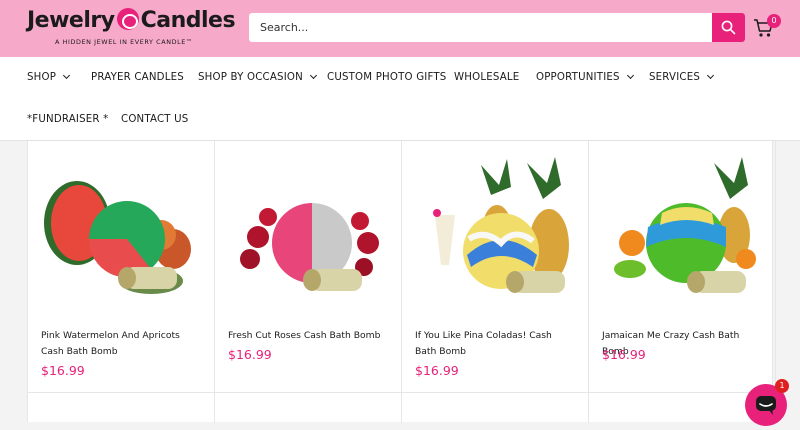  What do you see at coordinates (486, 77) in the screenshot?
I see `nav-item-wholesale: WHOLESALE` at bounding box center [486, 77].